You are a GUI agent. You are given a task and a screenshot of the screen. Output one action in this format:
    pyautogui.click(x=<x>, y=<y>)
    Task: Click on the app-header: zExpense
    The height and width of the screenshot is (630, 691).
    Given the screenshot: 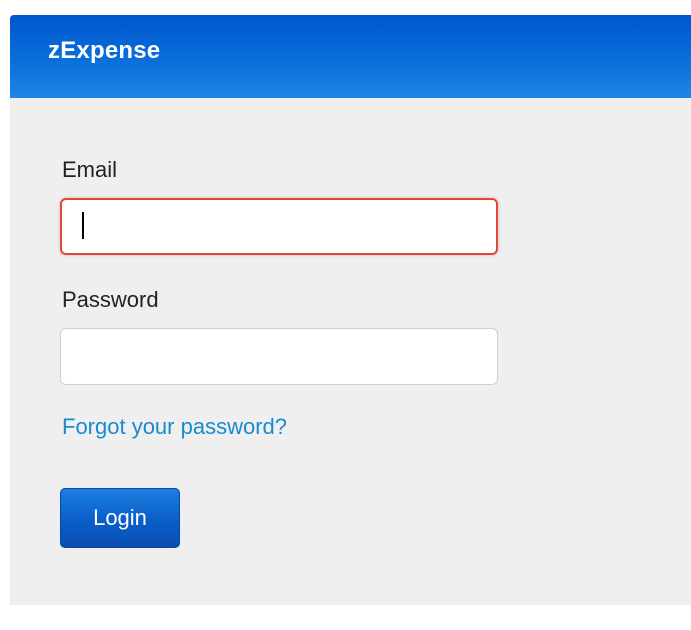 What is the action you would take?
    pyautogui.click(x=350, y=56)
    